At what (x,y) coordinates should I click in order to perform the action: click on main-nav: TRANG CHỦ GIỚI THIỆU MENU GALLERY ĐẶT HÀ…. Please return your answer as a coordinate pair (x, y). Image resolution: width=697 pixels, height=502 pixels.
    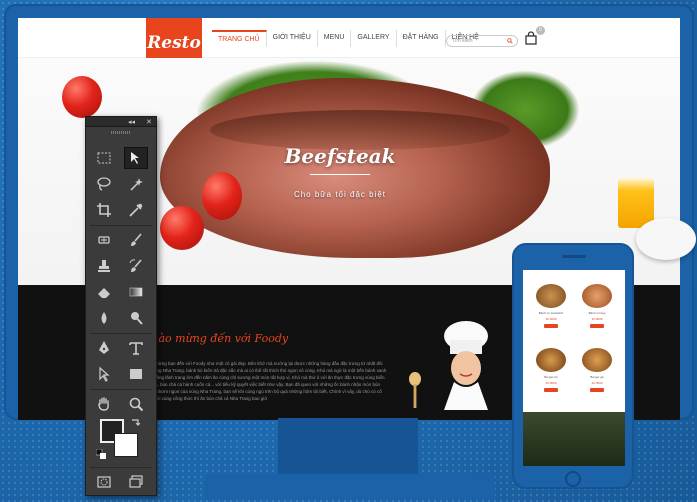
    Looking at the image, I should click on (348, 38).